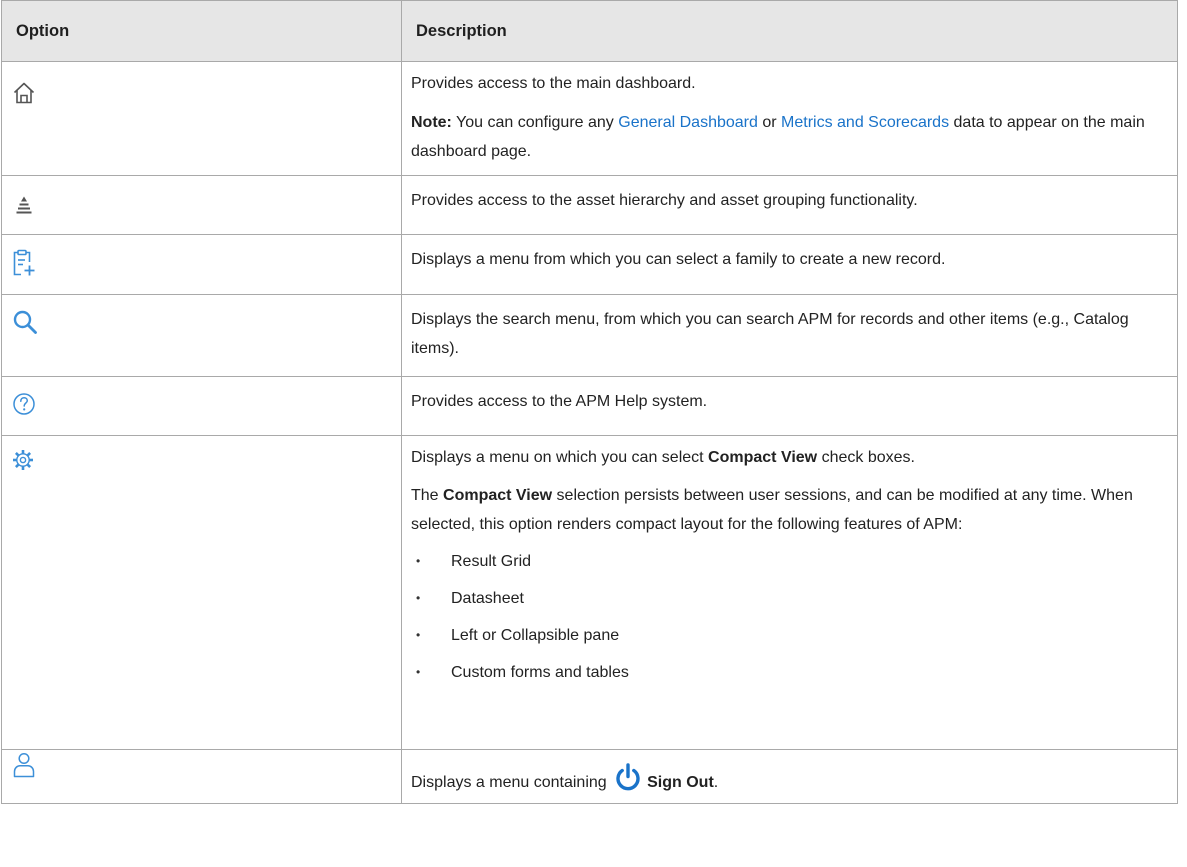 The height and width of the screenshot is (867, 1187). I want to click on text: Displays a menu on which you can select, so click(560, 457).